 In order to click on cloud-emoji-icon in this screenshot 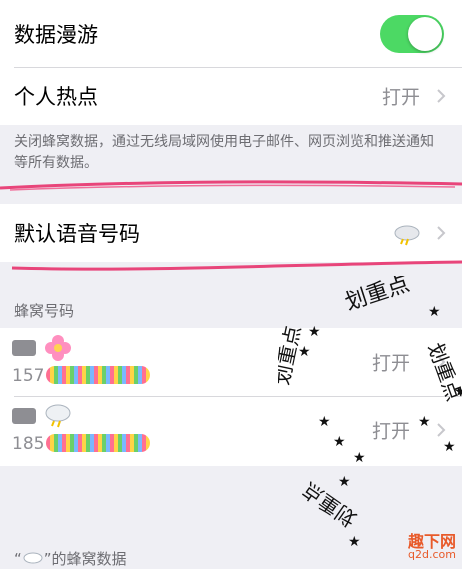, I will do `click(58, 416)`.